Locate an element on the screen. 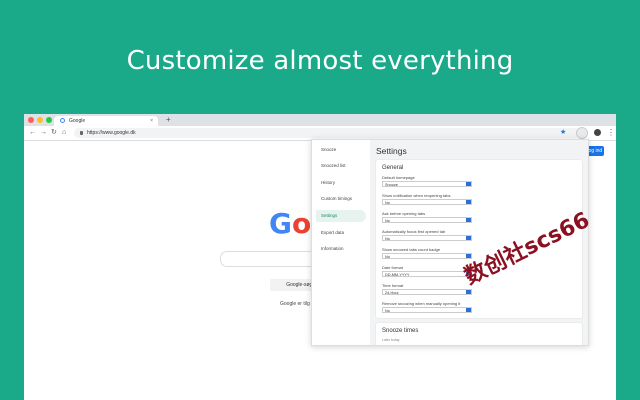  google-offered-in-text: Google er tilg is located at coordinates (295, 304).